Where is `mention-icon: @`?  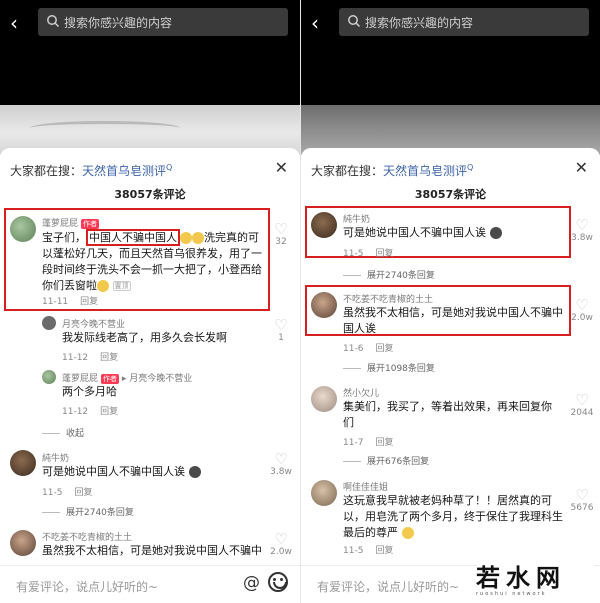
mention-icon: @ is located at coordinates (251, 583).